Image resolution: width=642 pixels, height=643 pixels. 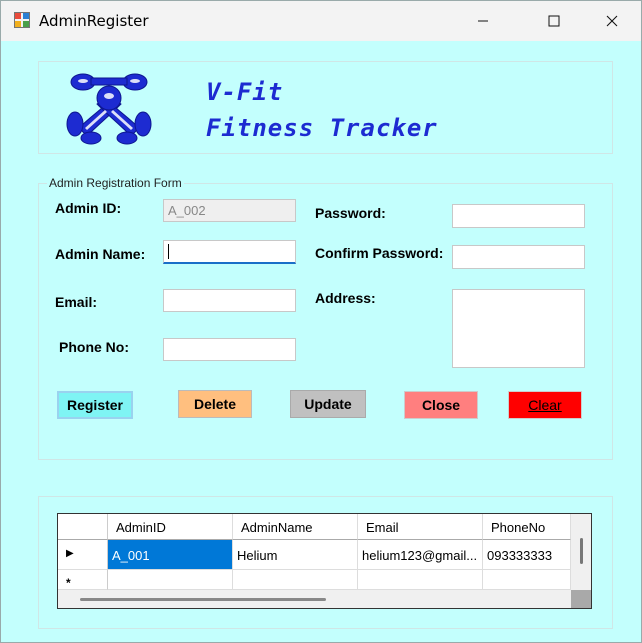 What do you see at coordinates (295, 527) in the screenshot?
I see `column-header-adminname: AdminName` at bounding box center [295, 527].